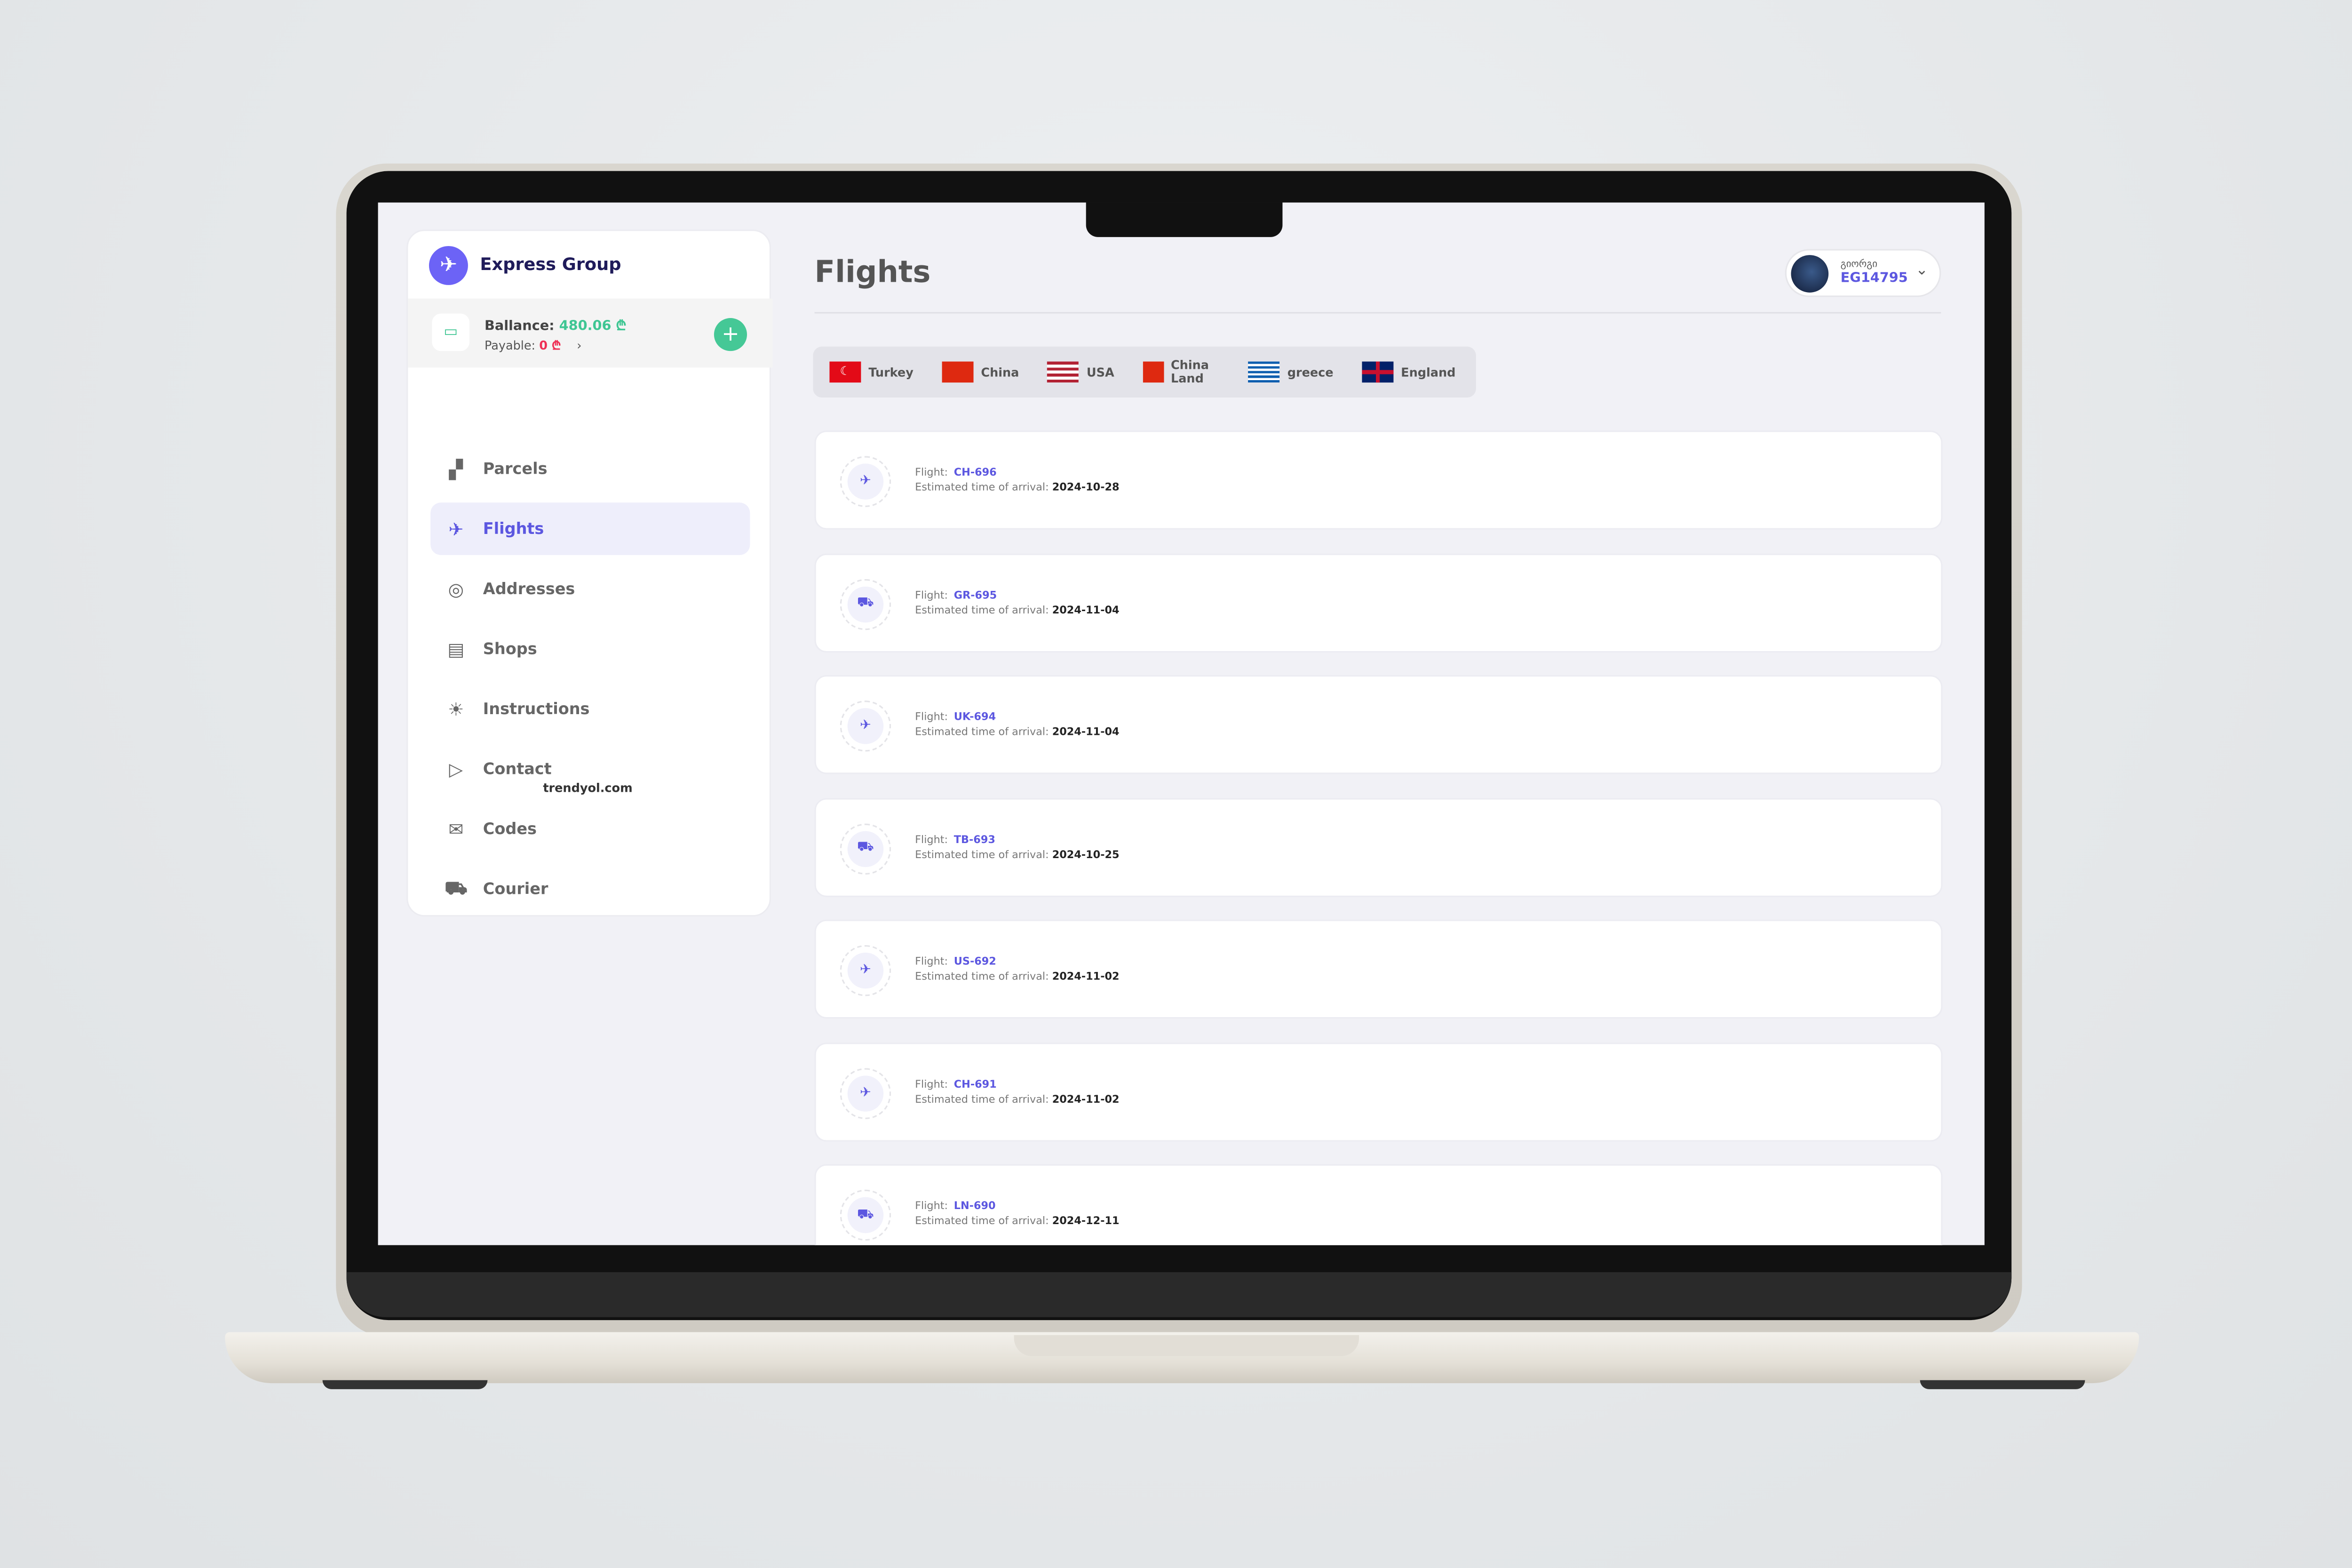  I want to click on sidebar-item-label: Shops, so click(510, 649).